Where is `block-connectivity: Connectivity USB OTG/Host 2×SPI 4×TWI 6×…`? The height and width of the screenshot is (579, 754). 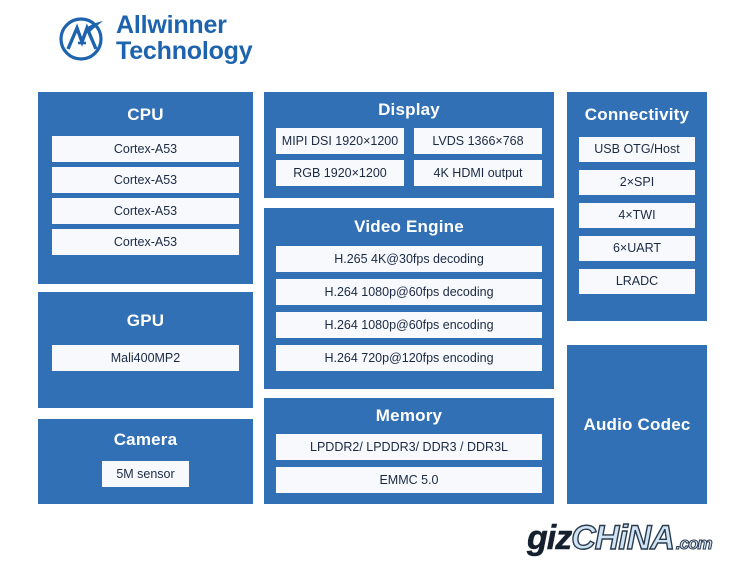 block-connectivity: Connectivity USB OTG/Host 2×SPI 4×TWI 6×… is located at coordinates (637, 206).